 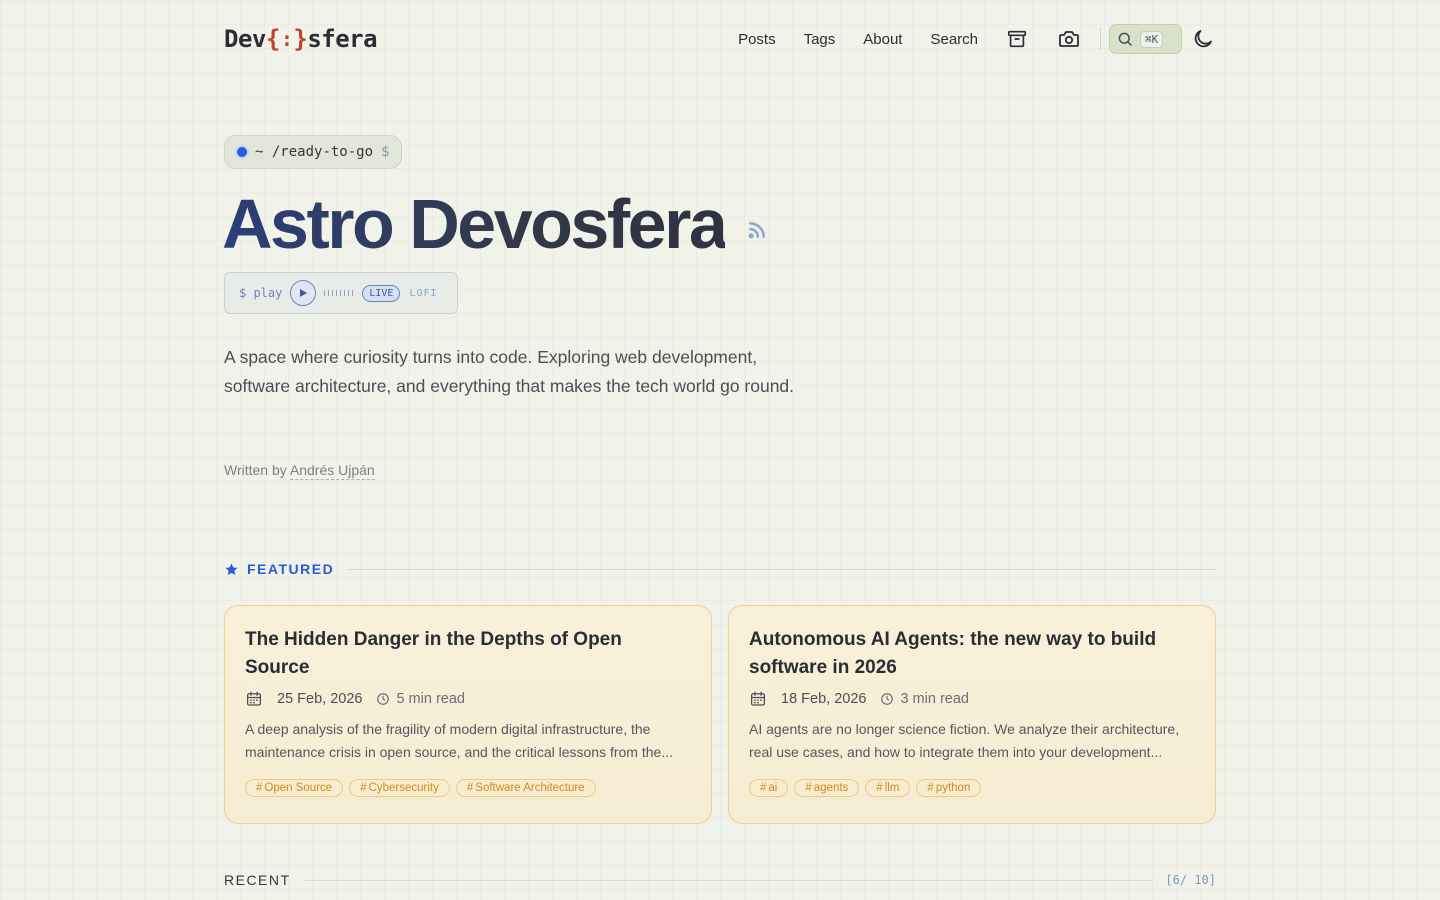 What do you see at coordinates (934, 699) in the screenshot?
I see `read-time: 3 min read` at bounding box center [934, 699].